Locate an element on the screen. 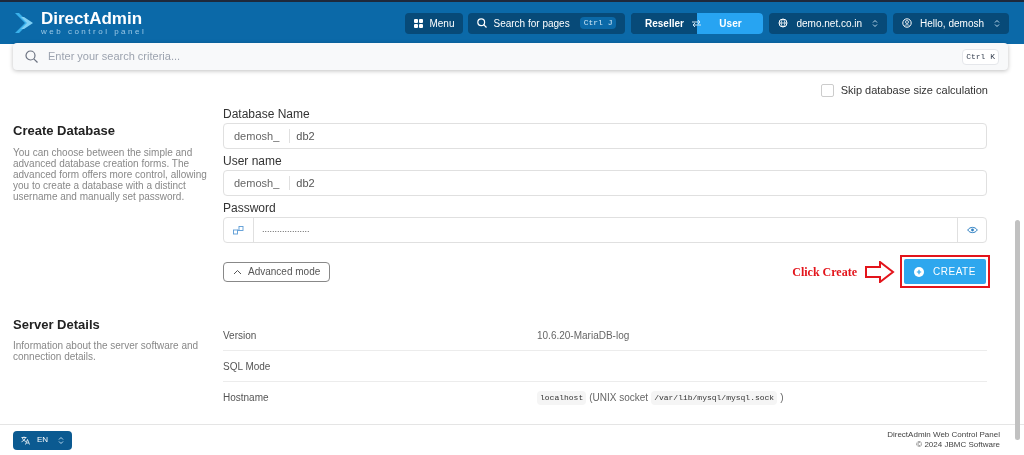  field-label: Database Name is located at coordinates (267, 114).